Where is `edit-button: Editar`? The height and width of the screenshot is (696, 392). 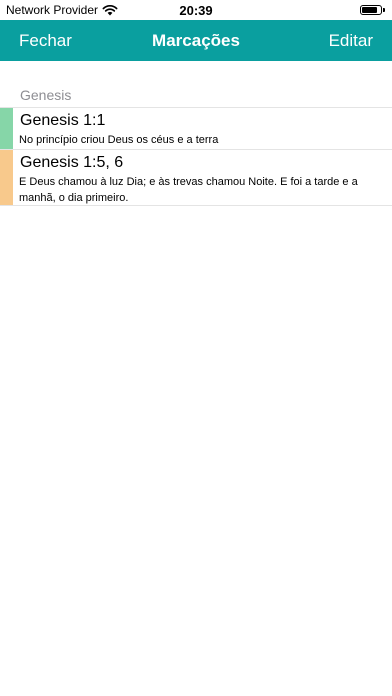 edit-button: Editar is located at coordinates (351, 41).